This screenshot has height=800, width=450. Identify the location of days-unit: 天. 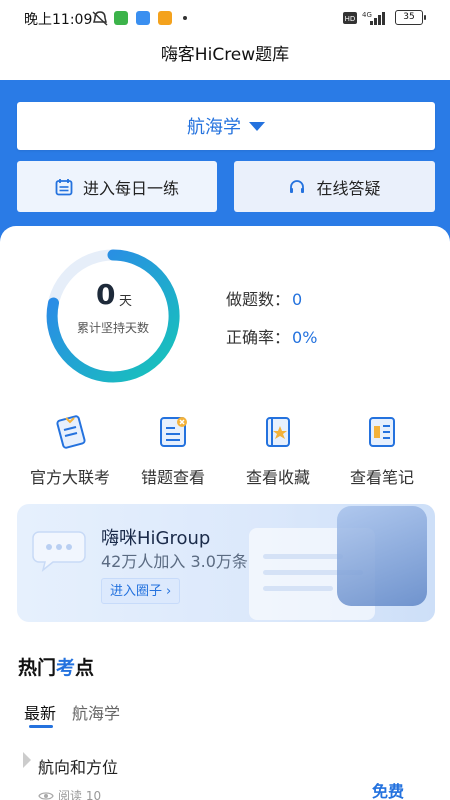
(126, 301).